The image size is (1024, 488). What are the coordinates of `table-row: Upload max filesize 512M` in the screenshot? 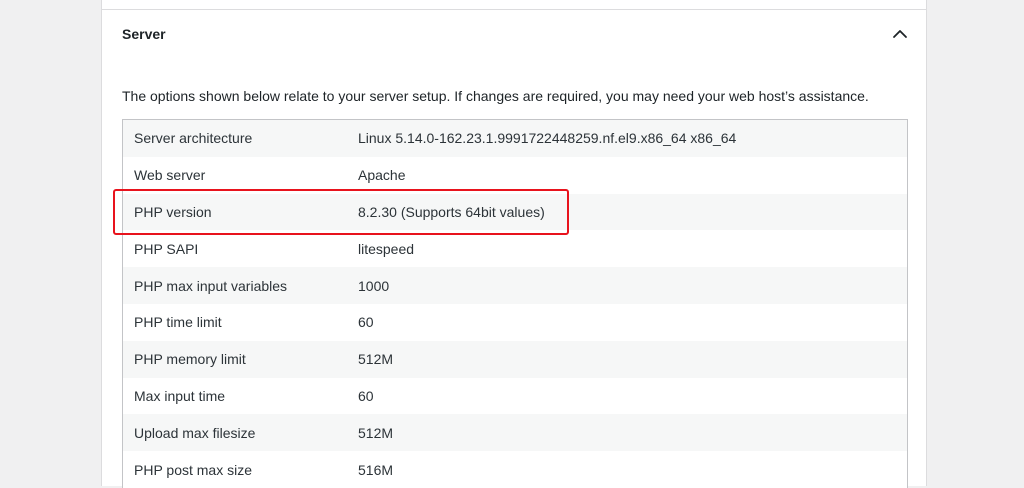 It's located at (515, 433).